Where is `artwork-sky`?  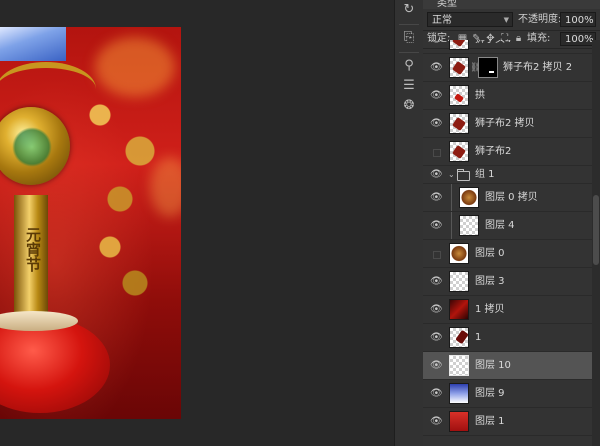
artwork-sky is located at coordinates (33, 44).